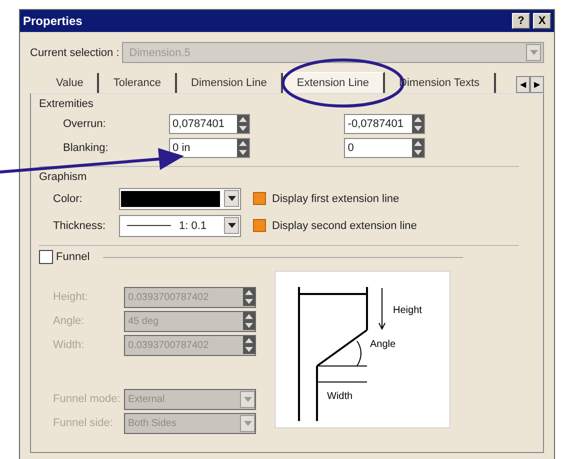  Describe the element at coordinates (407, 310) in the screenshot. I see `diagram-label: Height` at that location.